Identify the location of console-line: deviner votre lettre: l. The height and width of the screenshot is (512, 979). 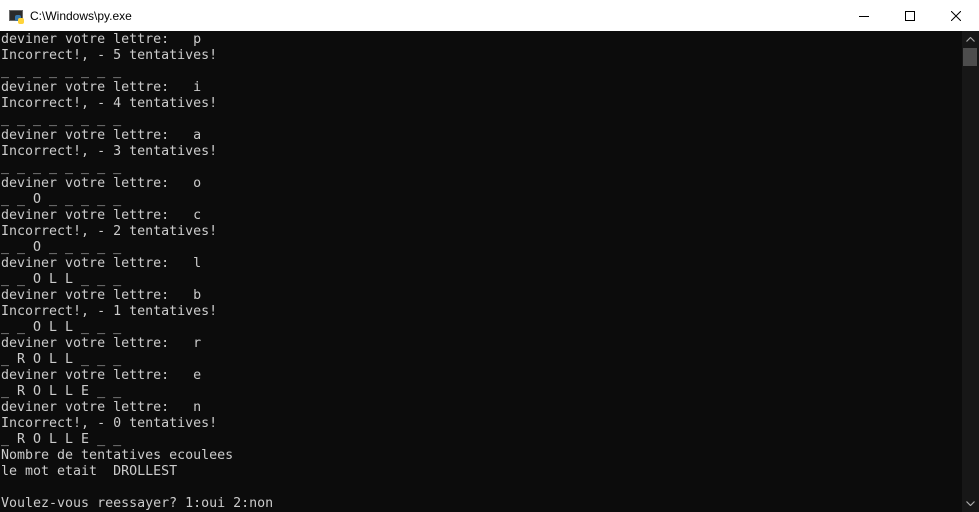
(101, 263).